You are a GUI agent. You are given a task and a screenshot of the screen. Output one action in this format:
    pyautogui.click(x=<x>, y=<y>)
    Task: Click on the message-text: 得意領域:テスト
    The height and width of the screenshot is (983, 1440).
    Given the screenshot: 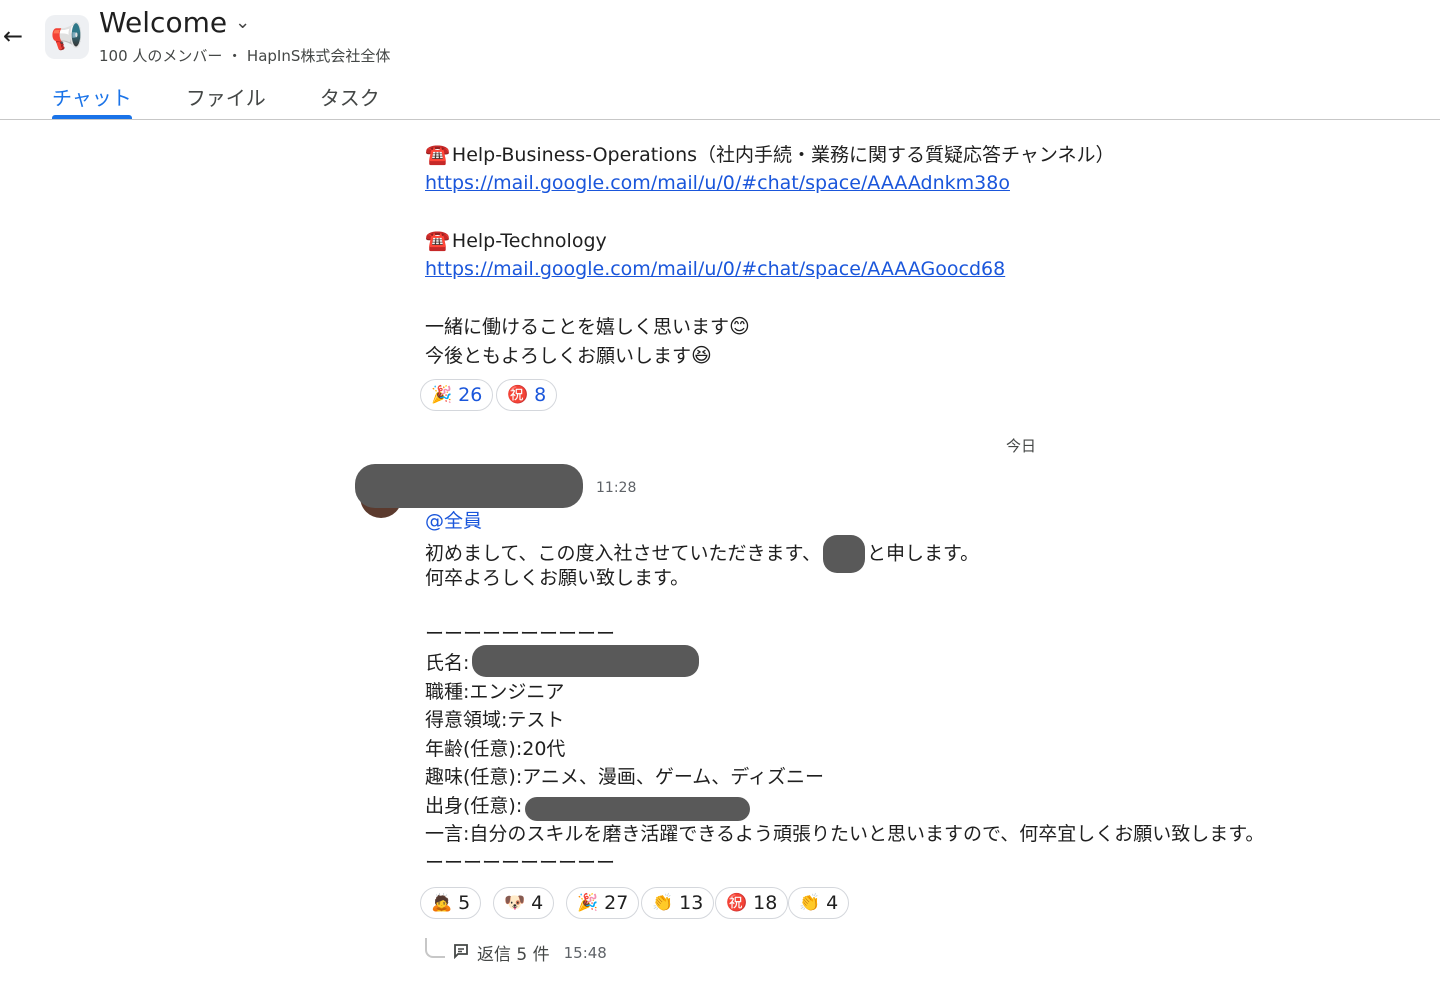 What is the action you would take?
    pyautogui.click(x=495, y=720)
    